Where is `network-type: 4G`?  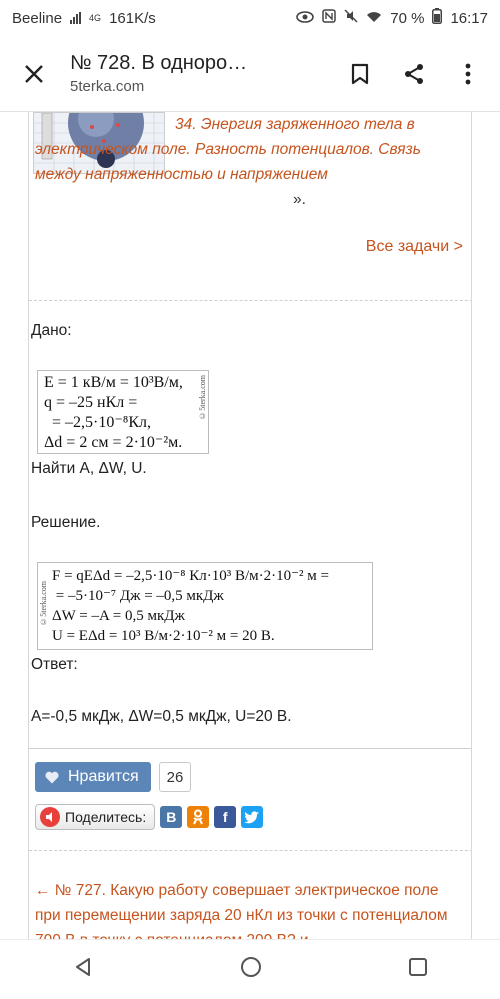 network-type: 4G is located at coordinates (95, 18).